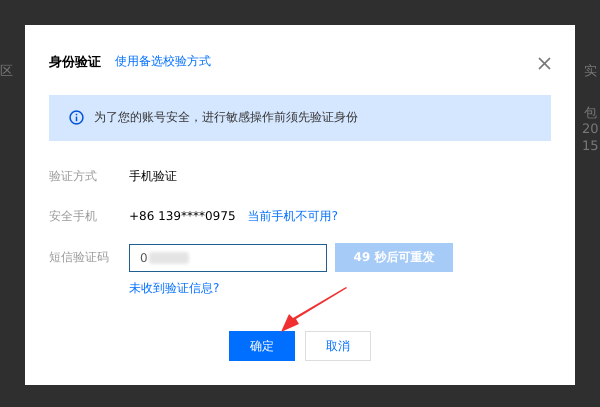  What do you see at coordinates (73, 216) in the screenshot?
I see `field-label: 安全手机` at bounding box center [73, 216].